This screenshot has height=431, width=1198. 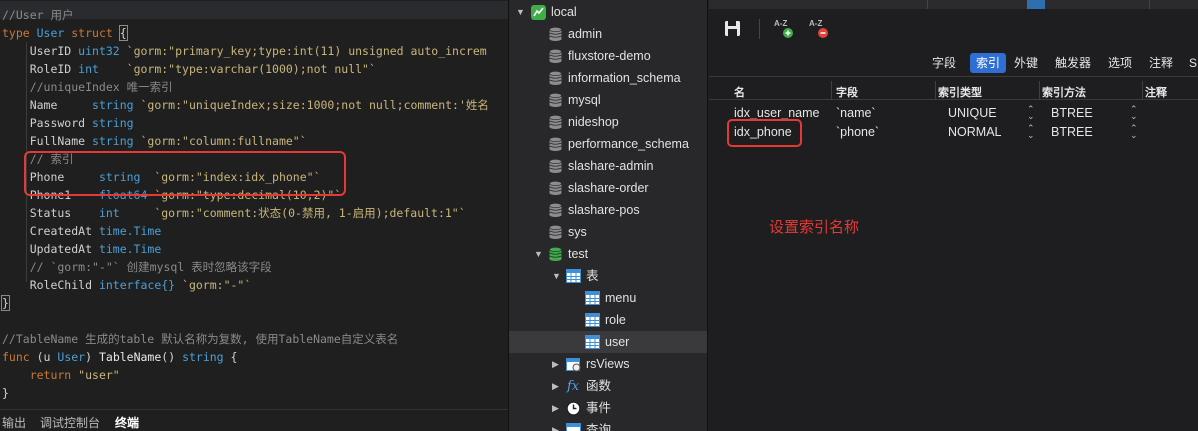 What do you see at coordinates (578, 254) in the screenshot?
I see `database-label: test` at bounding box center [578, 254].